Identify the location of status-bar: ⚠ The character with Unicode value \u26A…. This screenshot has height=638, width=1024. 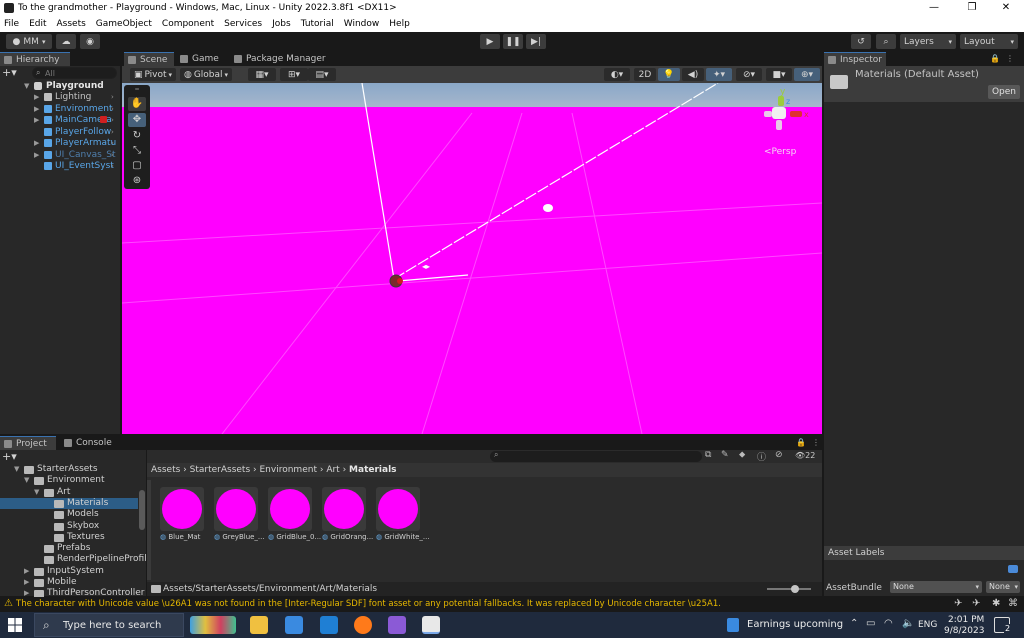
(512, 604).